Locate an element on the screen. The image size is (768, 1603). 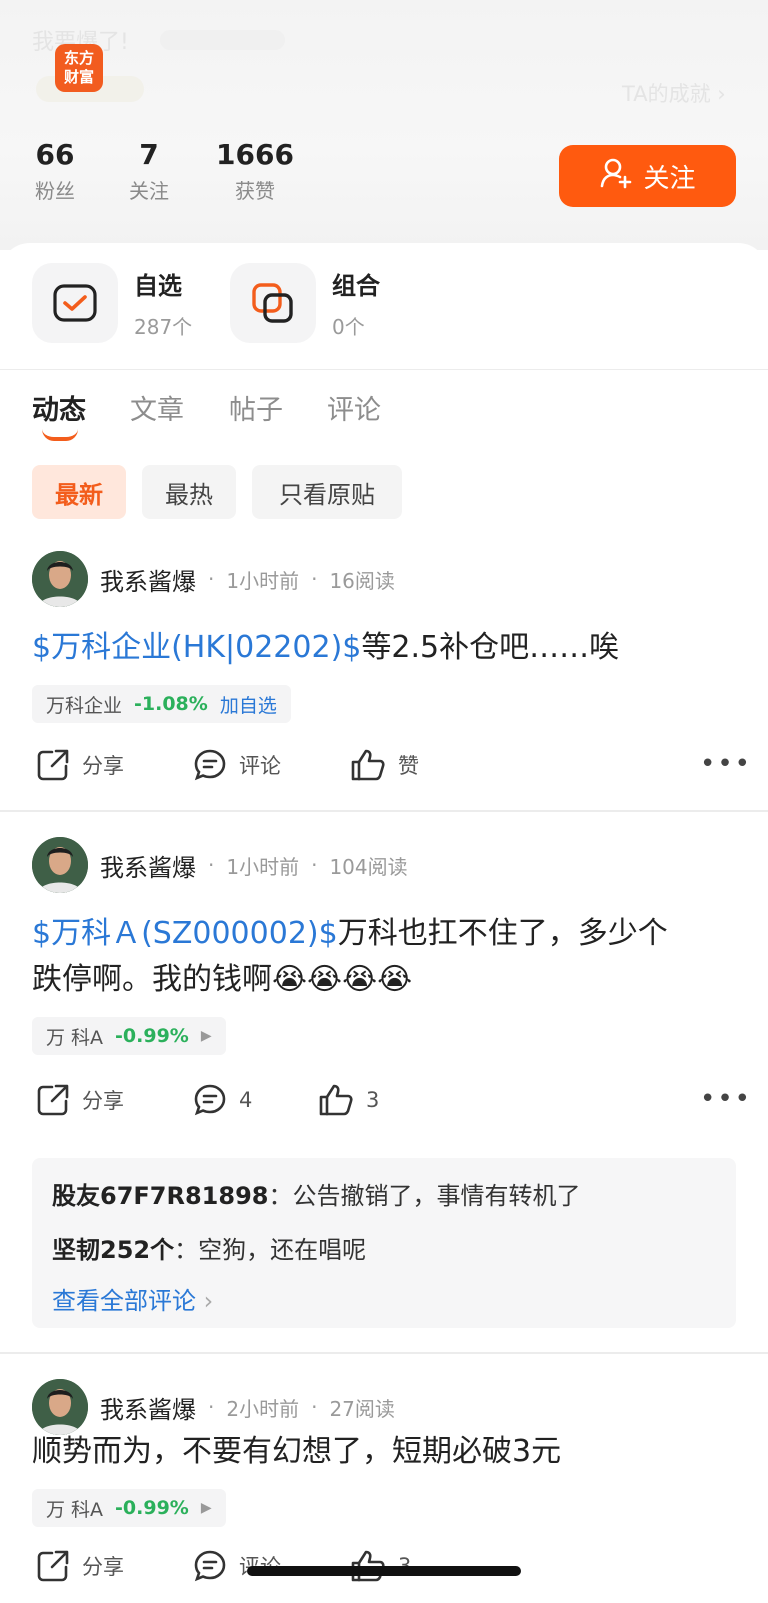
follow-button: 关注 is located at coordinates (647, 176).